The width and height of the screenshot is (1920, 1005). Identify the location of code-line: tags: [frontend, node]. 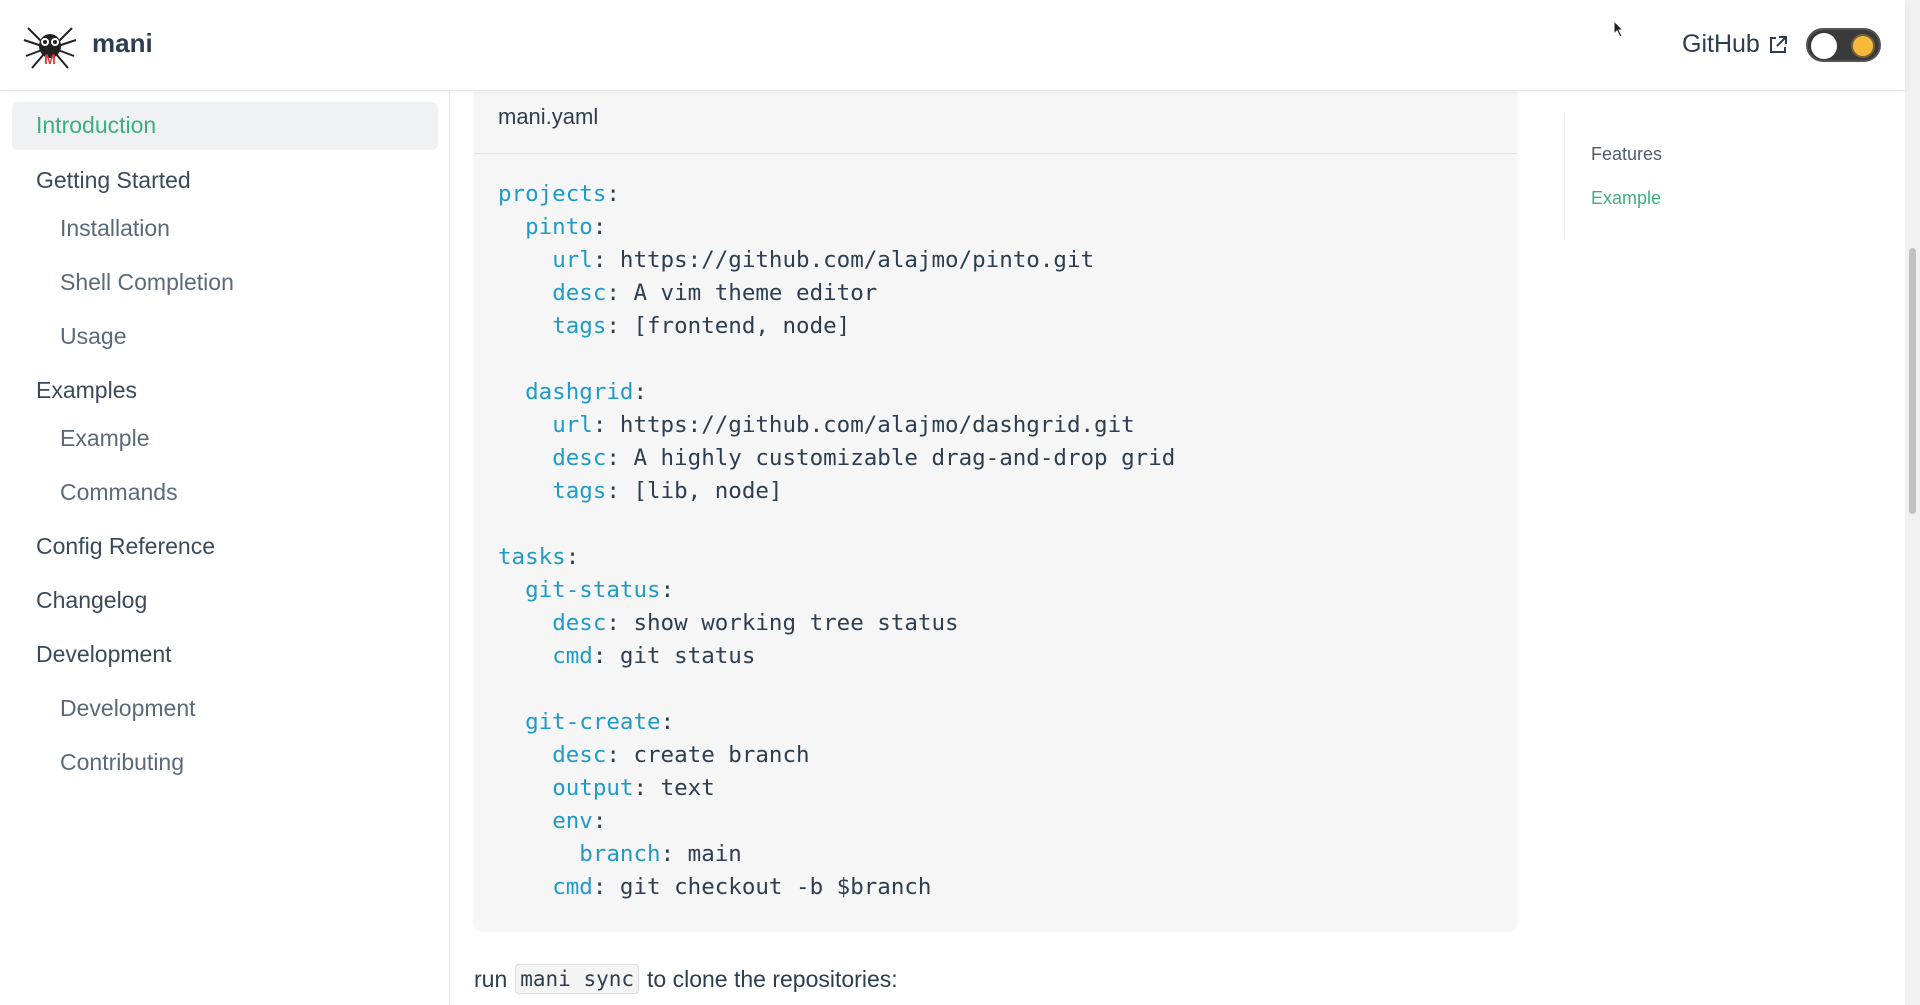
(701, 326).